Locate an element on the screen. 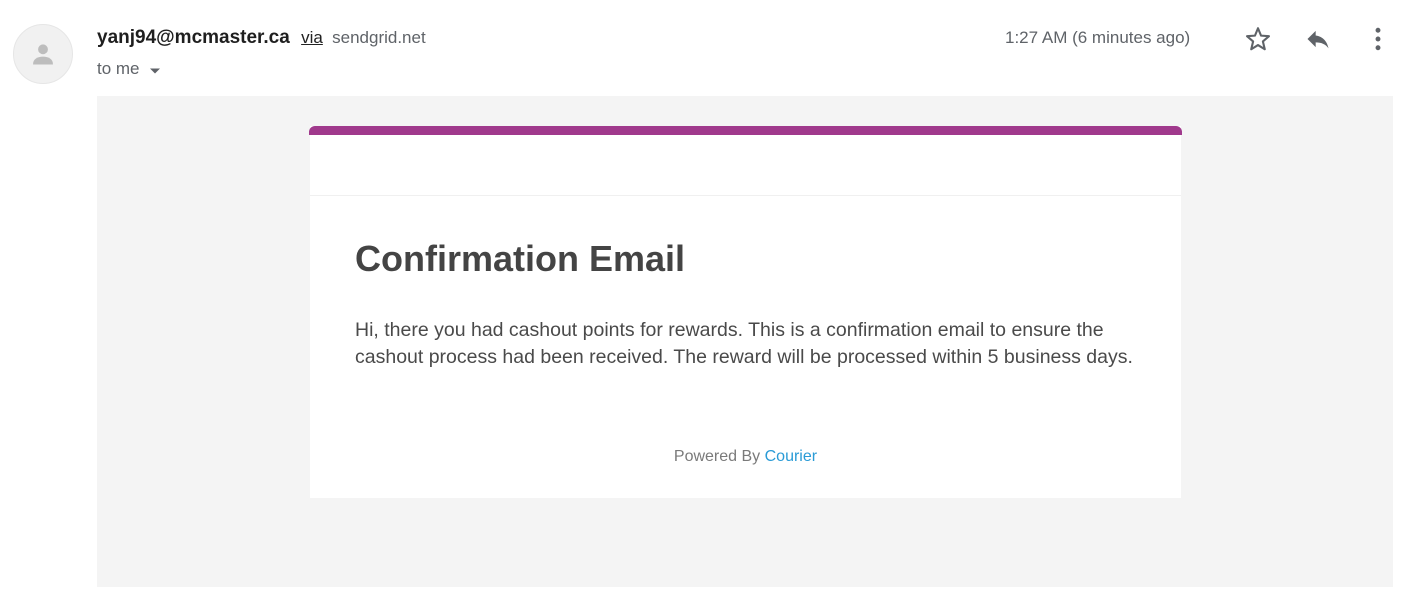 This screenshot has width=1414, height=609. via-domain: sendgrid.net is located at coordinates (379, 37).